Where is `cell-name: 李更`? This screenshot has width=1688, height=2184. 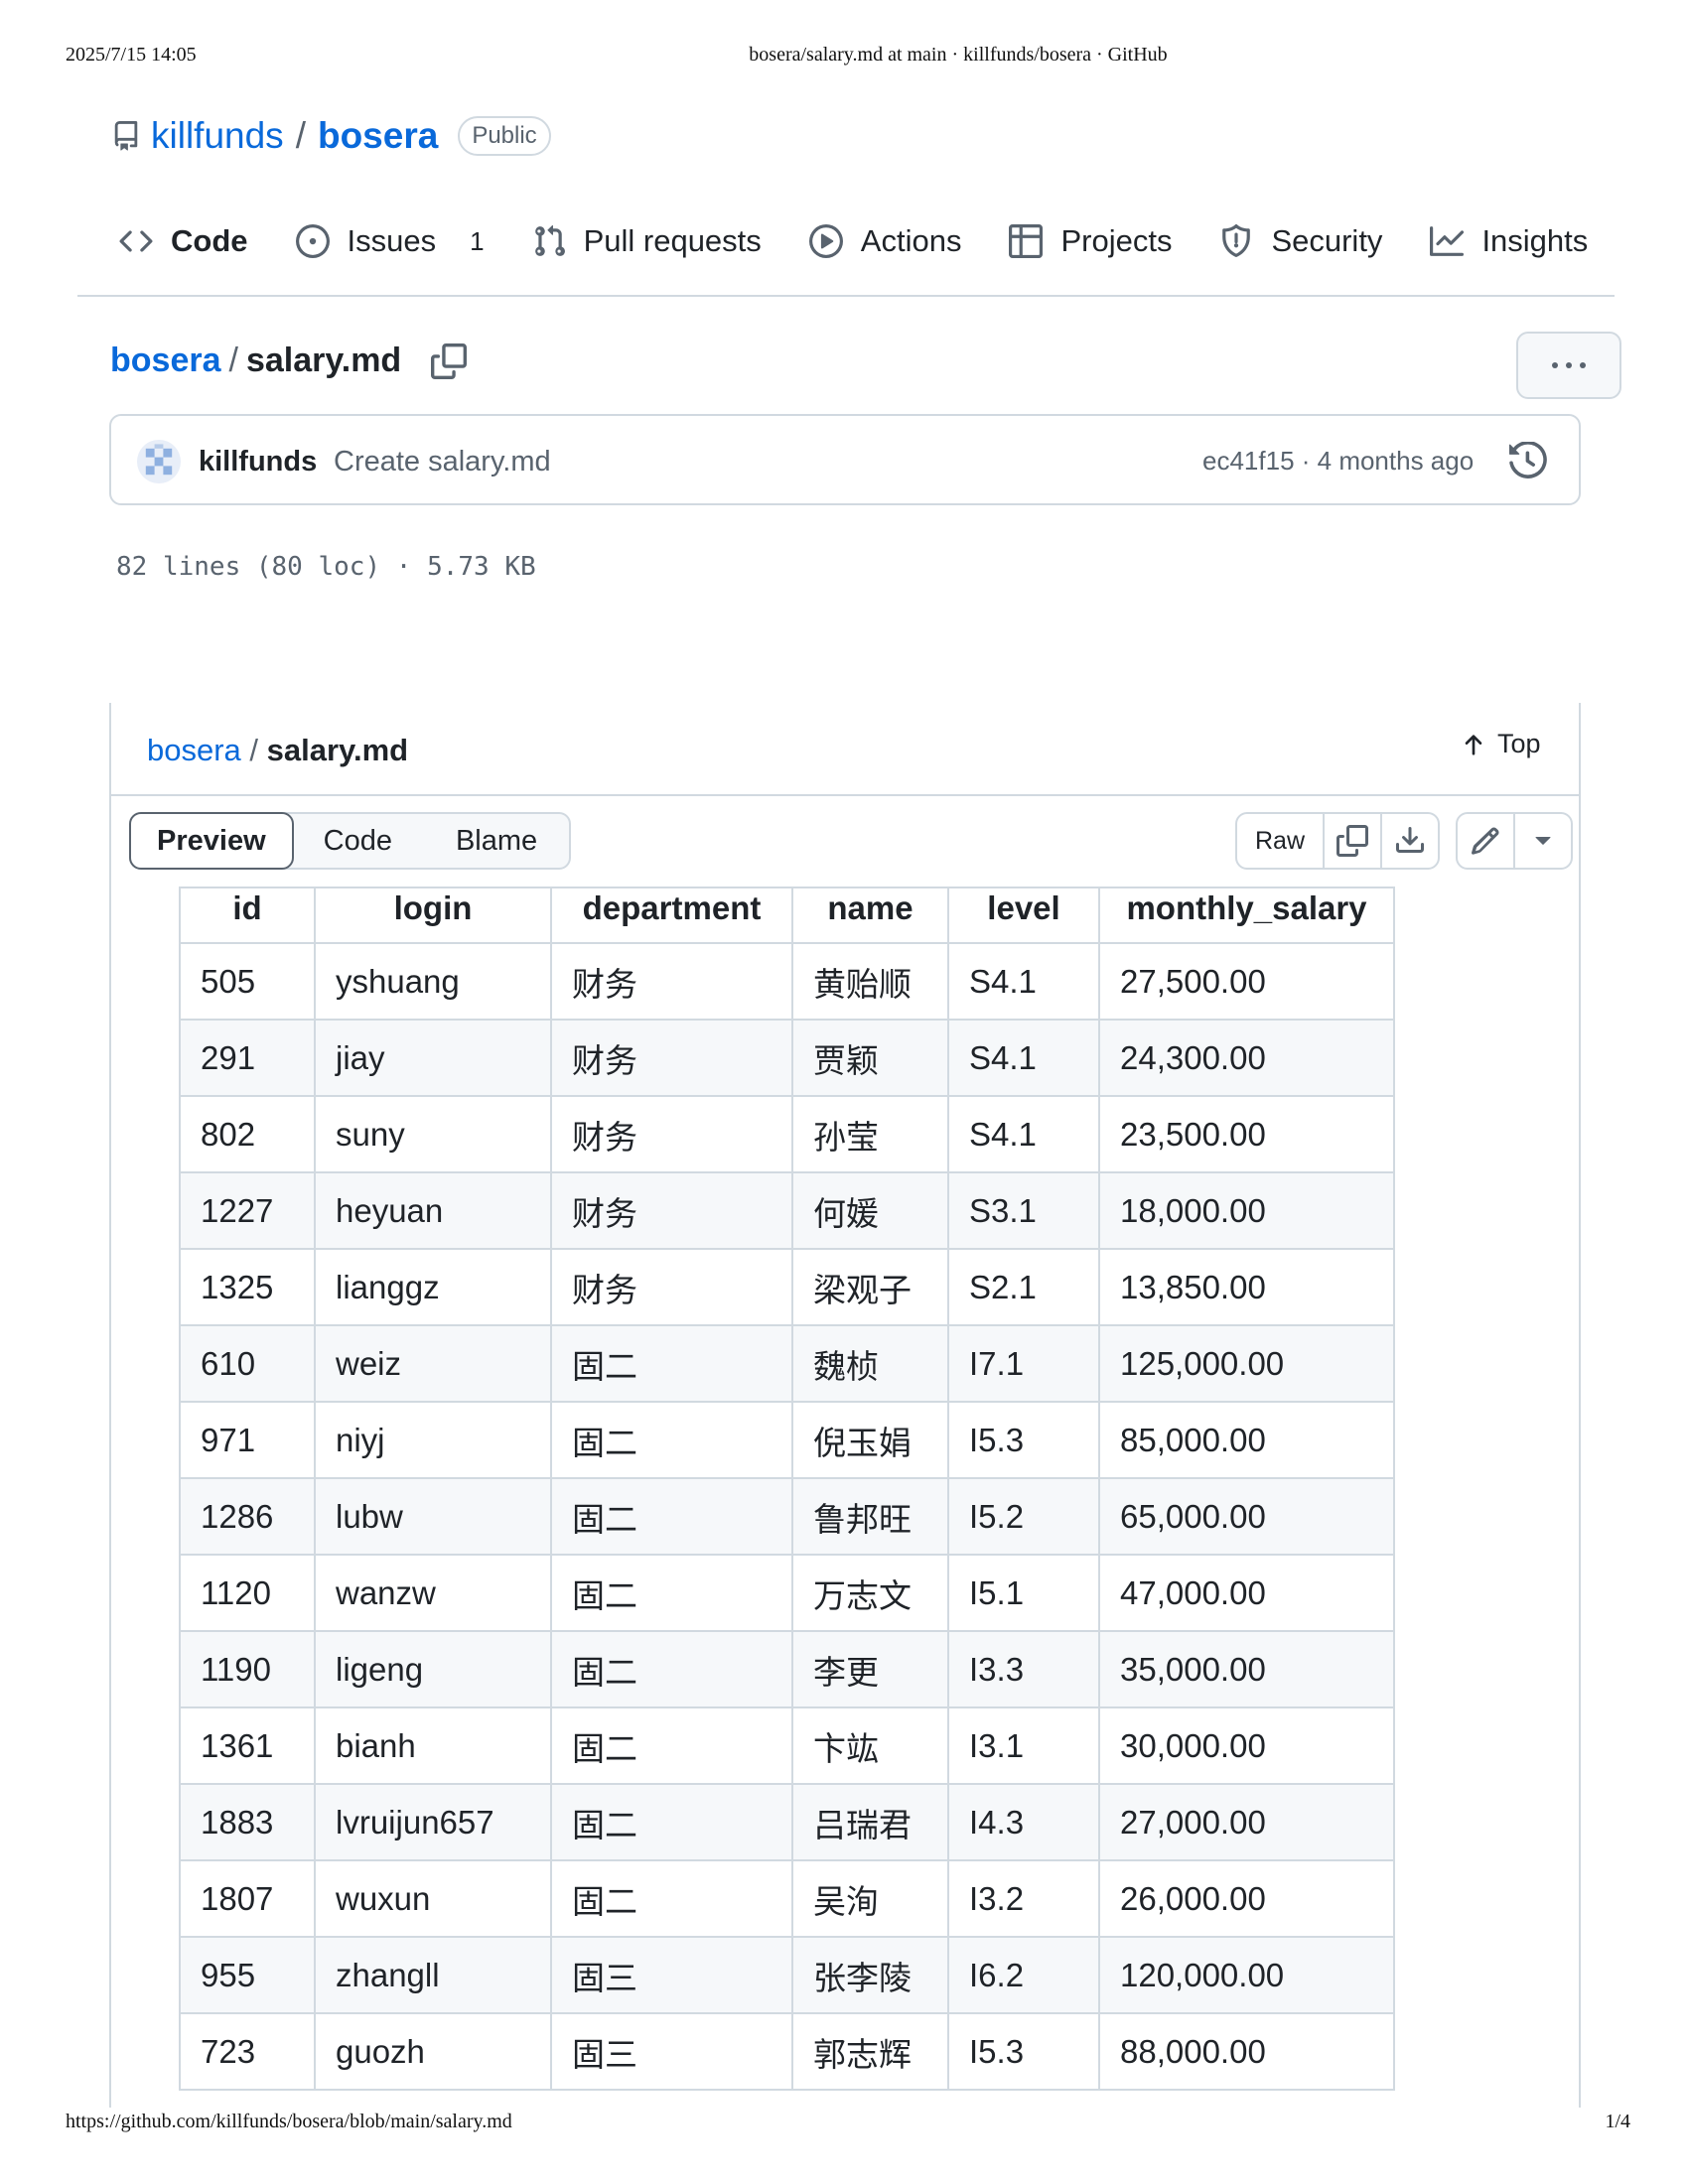
cell-name: 李更 is located at coordinates (870, 1669).